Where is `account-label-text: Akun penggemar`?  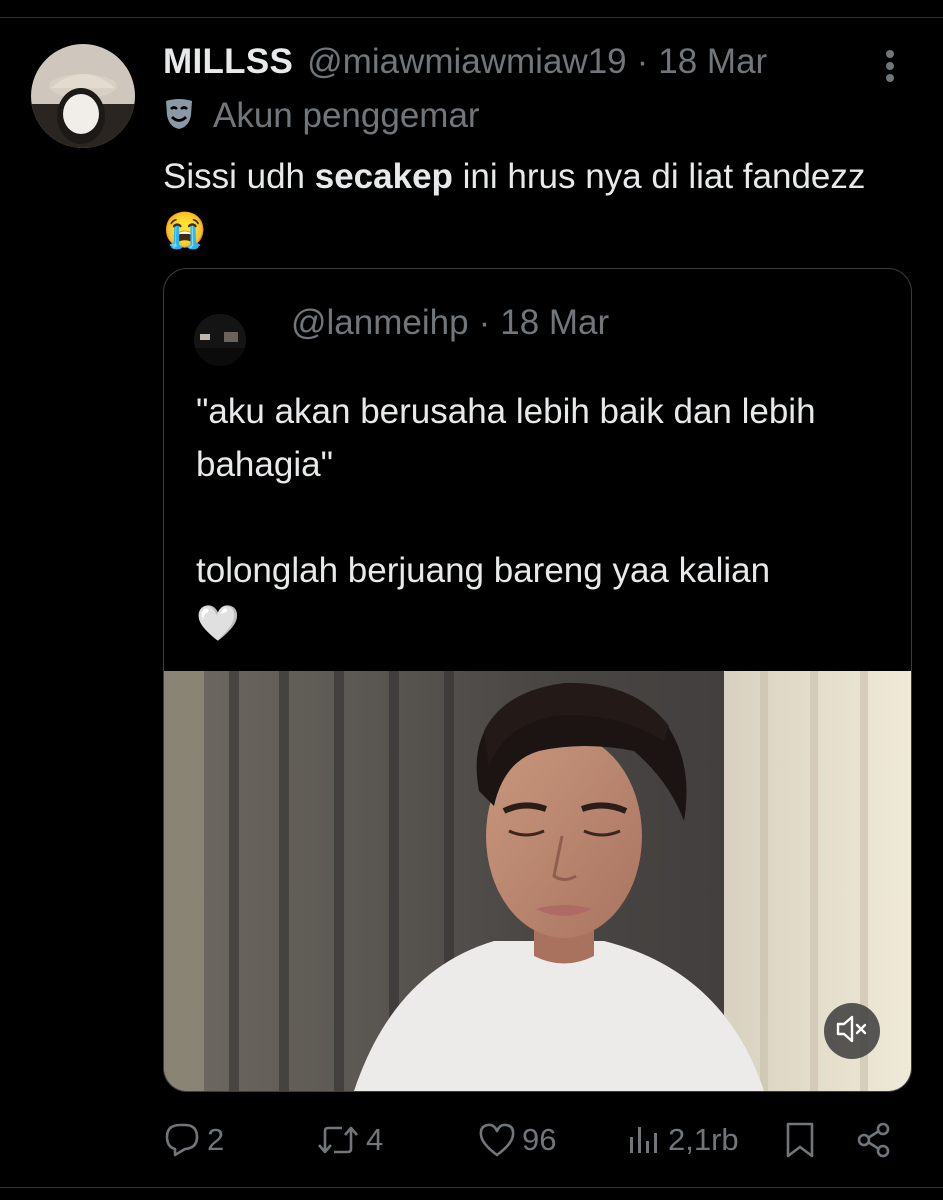 account-label-text: Akun penggemar is located at coordinates (346, 115).